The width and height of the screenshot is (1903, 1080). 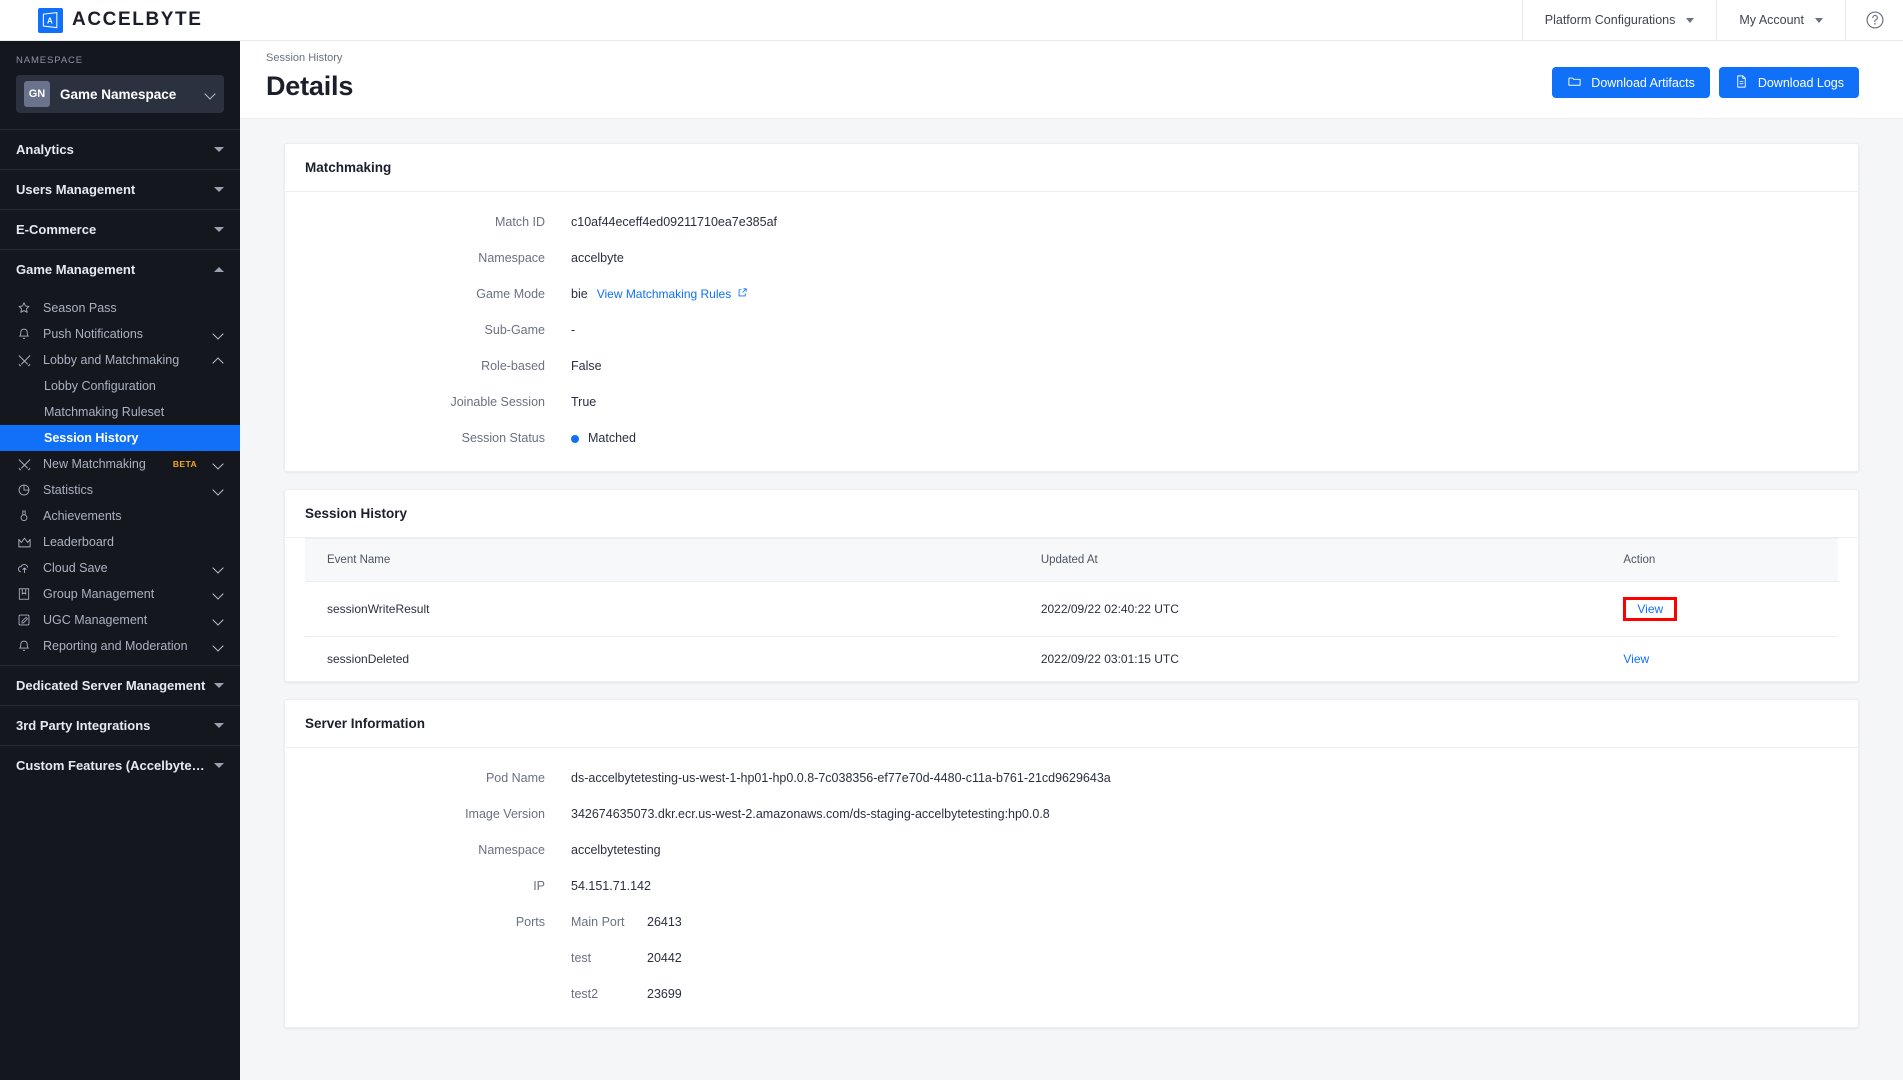 I want to click on field-label: Namespace, so click(x=511, y=258).